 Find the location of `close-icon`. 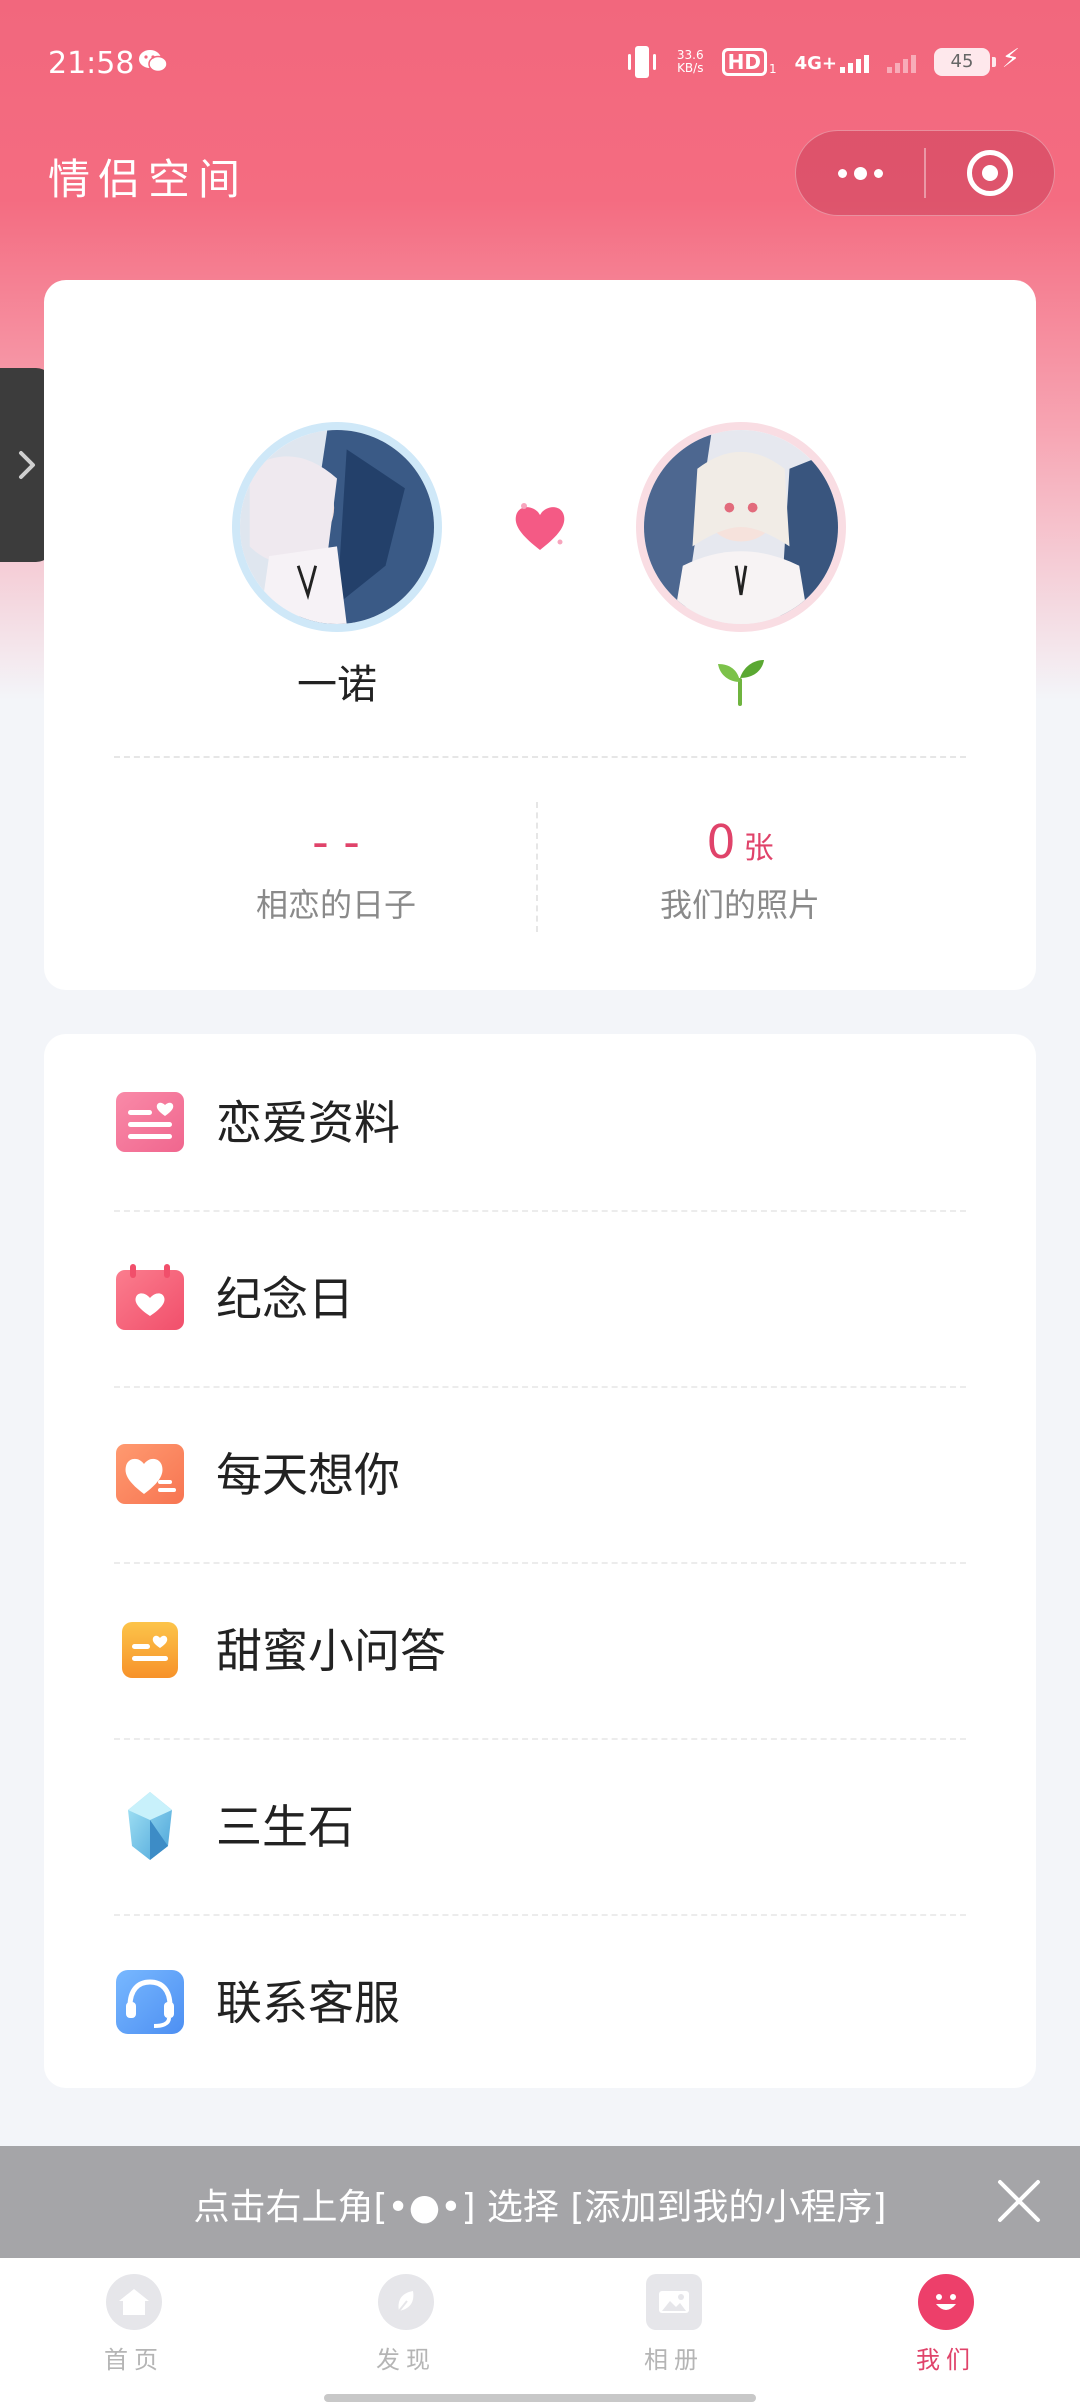

close-icon is located at coordinates (1019, 2201).